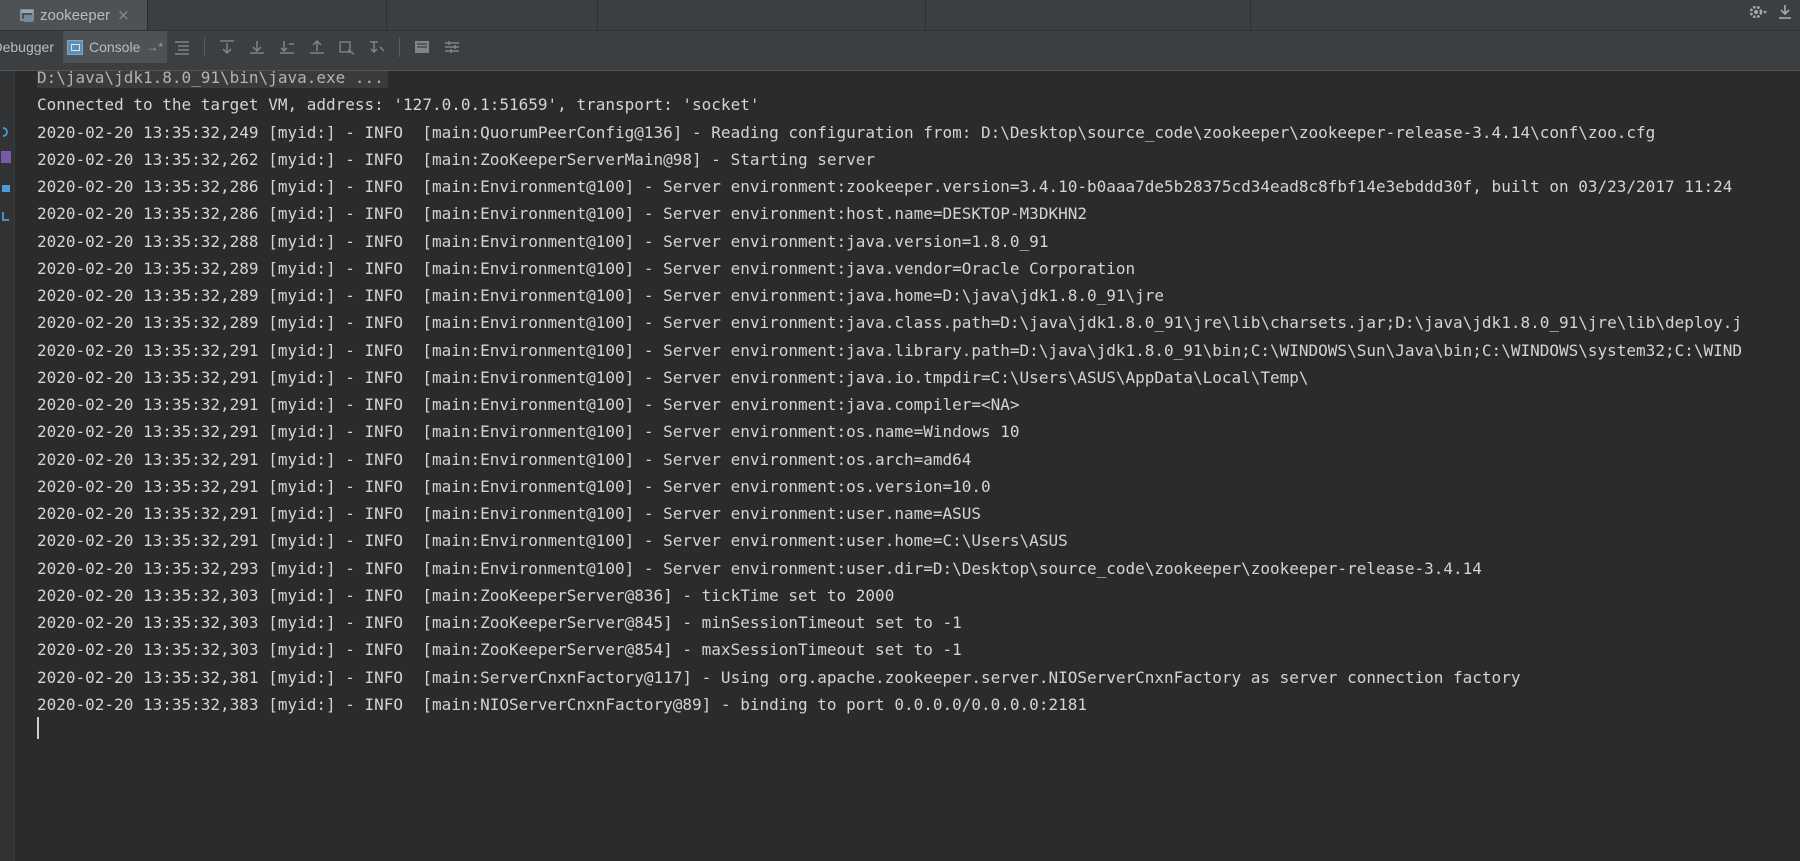  I want to click on run-to-cursor-icon, so click(377, 47).